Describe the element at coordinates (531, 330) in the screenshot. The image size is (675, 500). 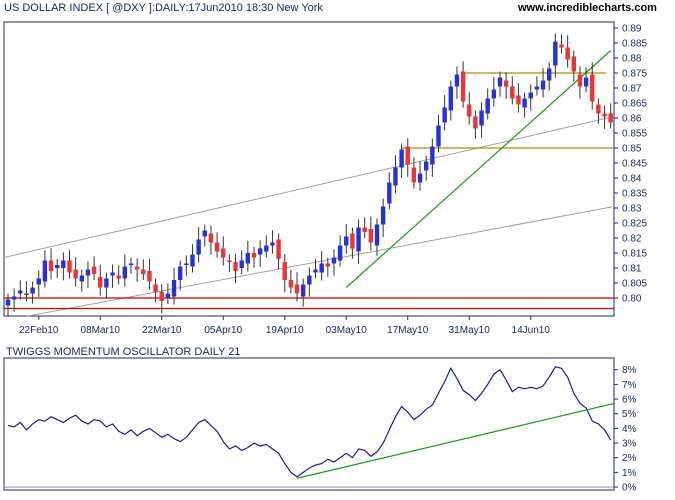
I see `x-tick-label: 14Jun10` at that location.